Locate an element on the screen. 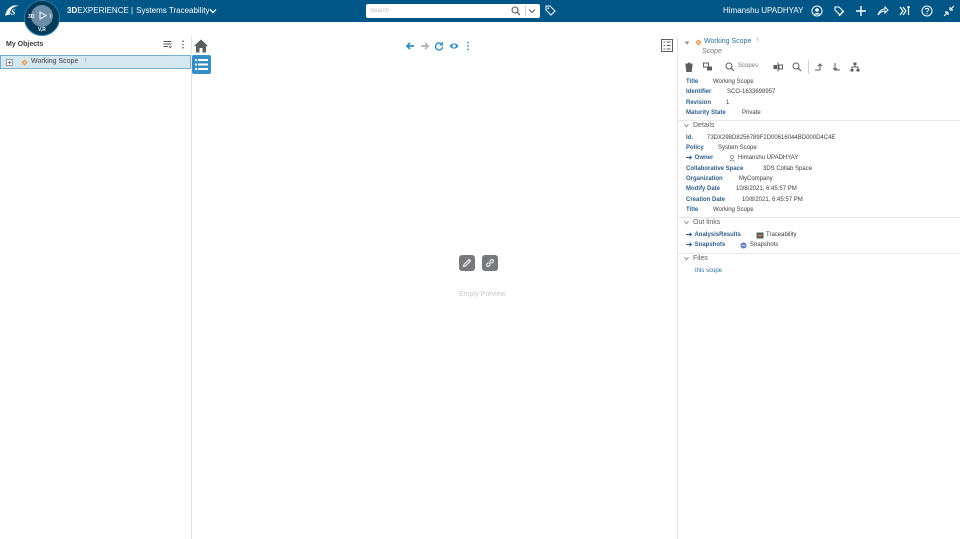 This screenshot has width=960, height=539. svg-text: 3S is located at coordinates (11, 12).